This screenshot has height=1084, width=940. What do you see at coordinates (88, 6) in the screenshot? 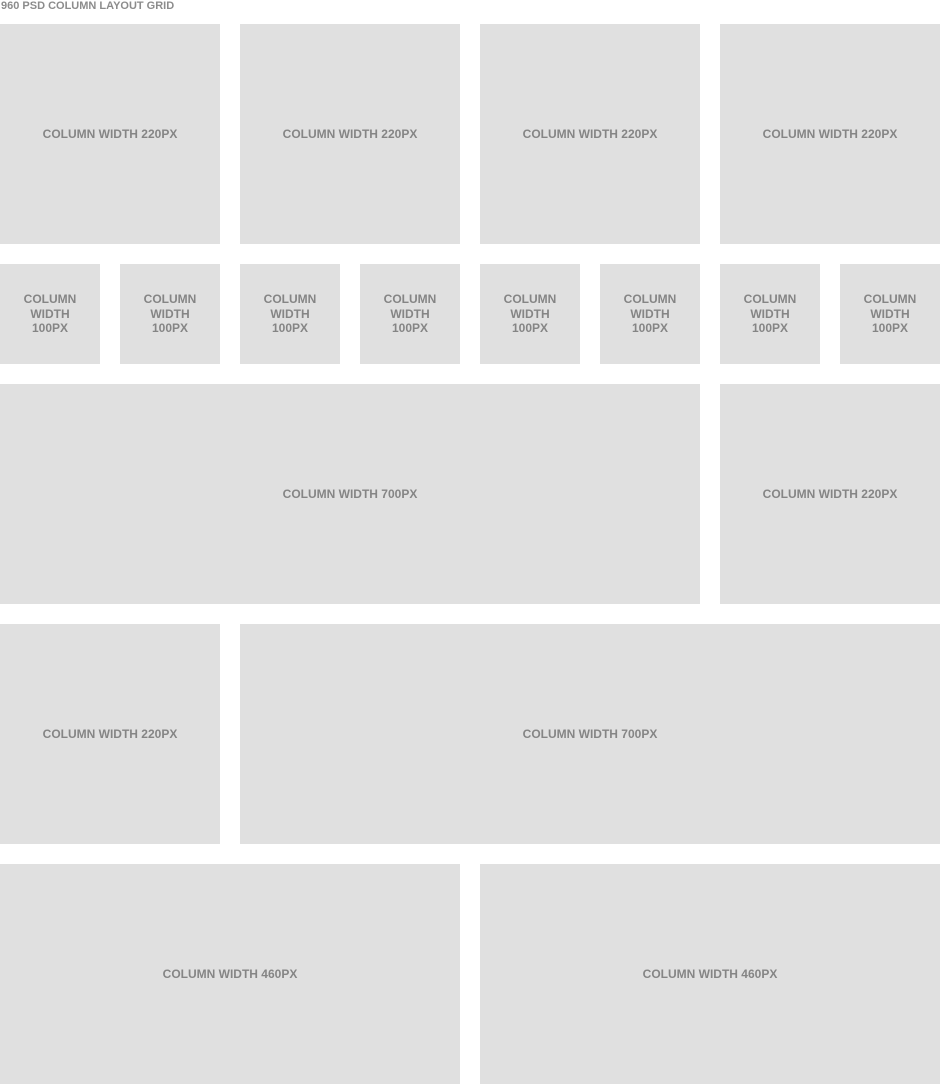
I see `page-title: 960 PSD COLUMN LAYOUT GRID` at bounding box center [88, 6].